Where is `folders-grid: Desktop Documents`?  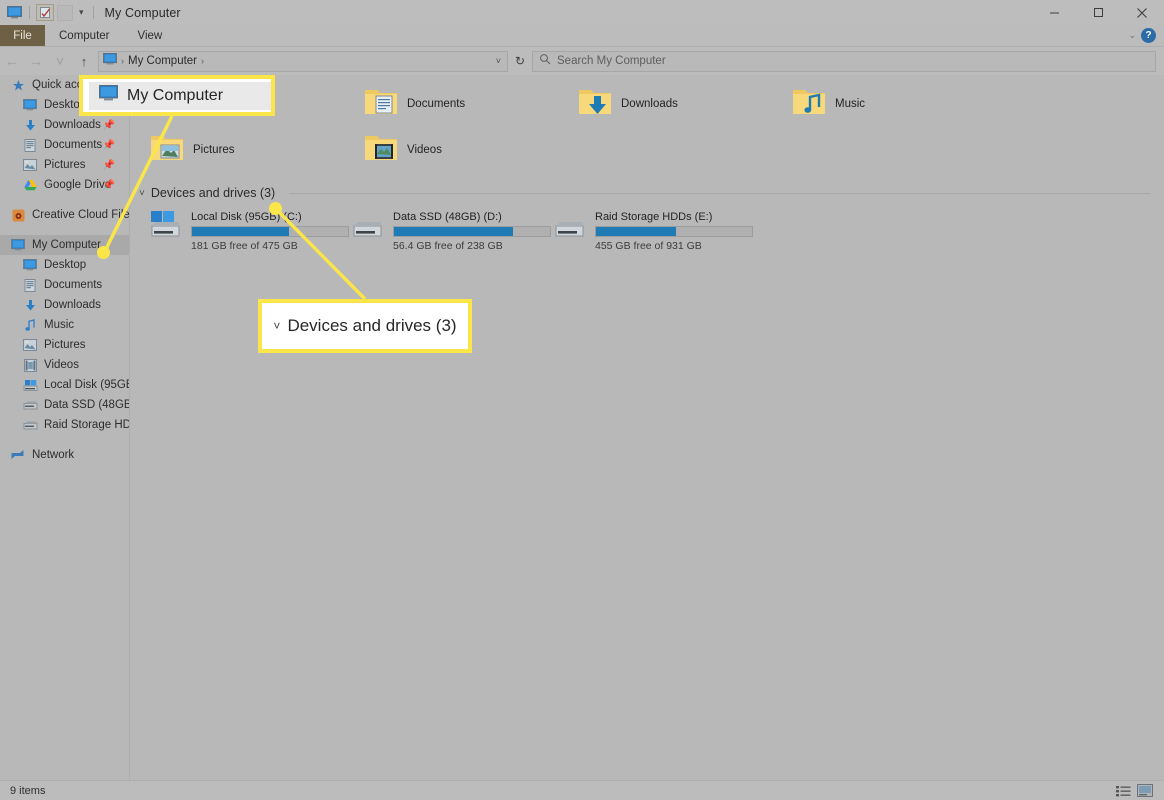
folders-grid: Desktop Documents is located at coordinates (647, 124).